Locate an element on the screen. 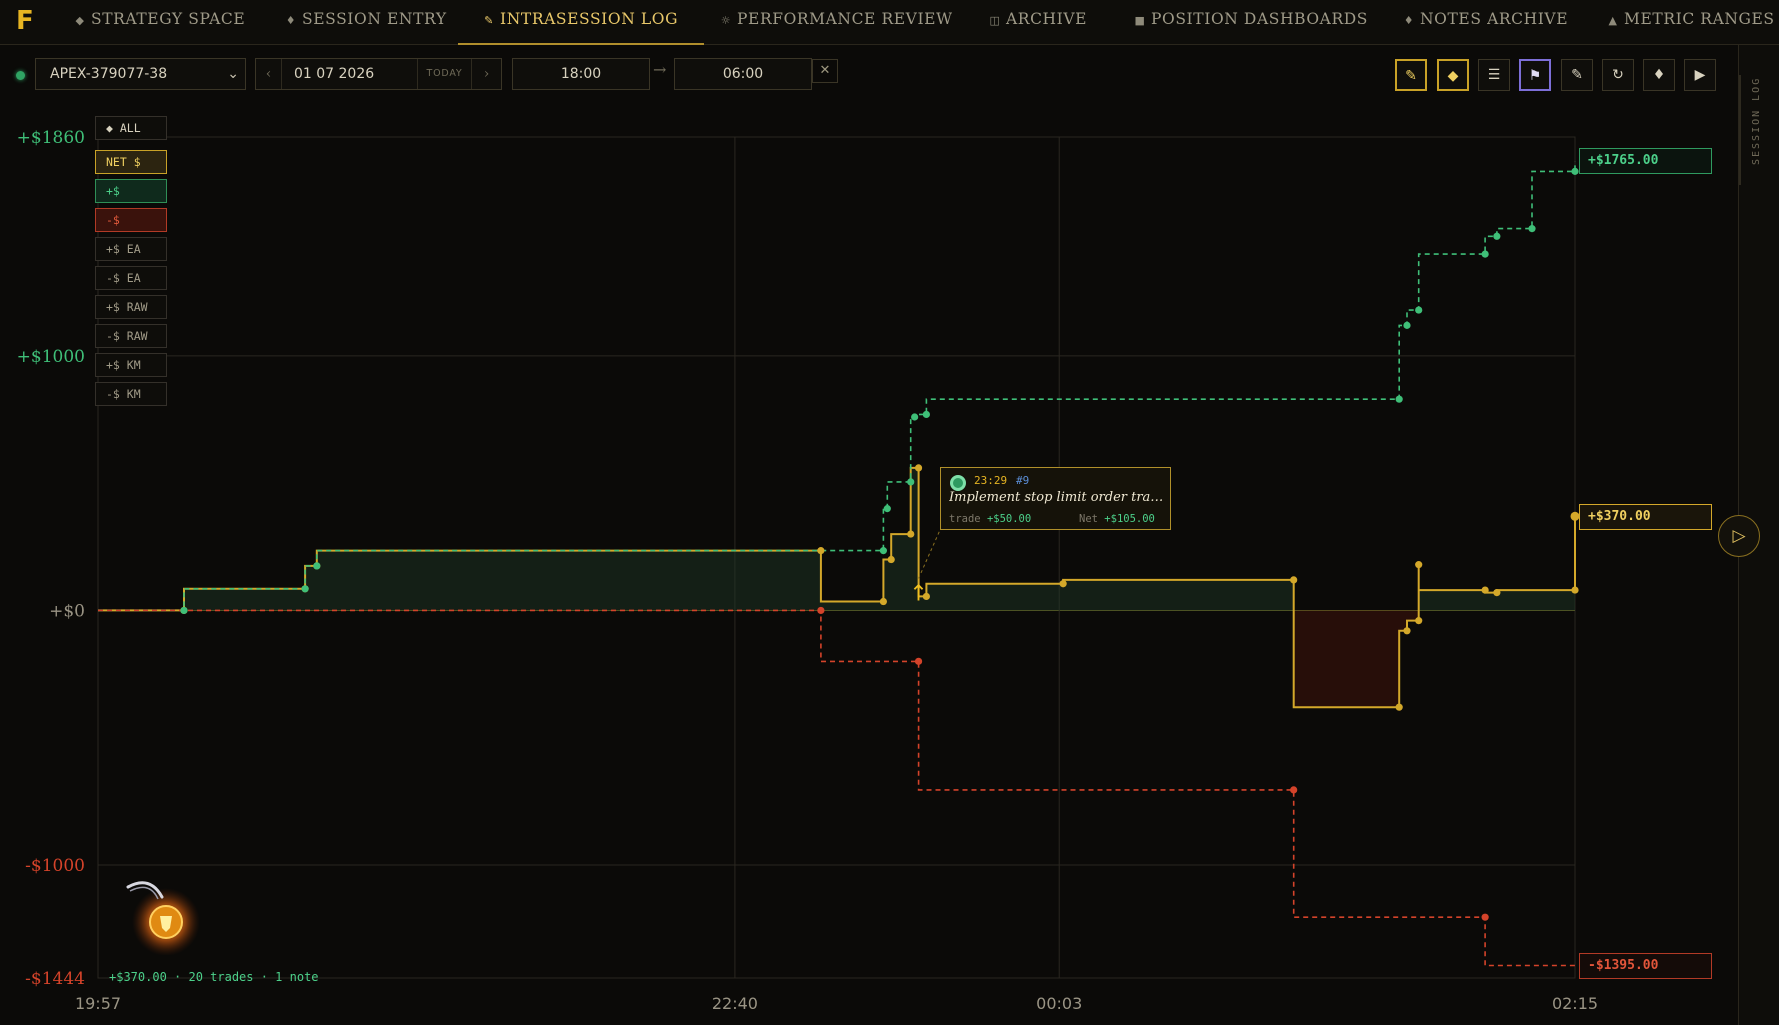  rail-label: SESSION LOG is located at coordinates (1756, 120).